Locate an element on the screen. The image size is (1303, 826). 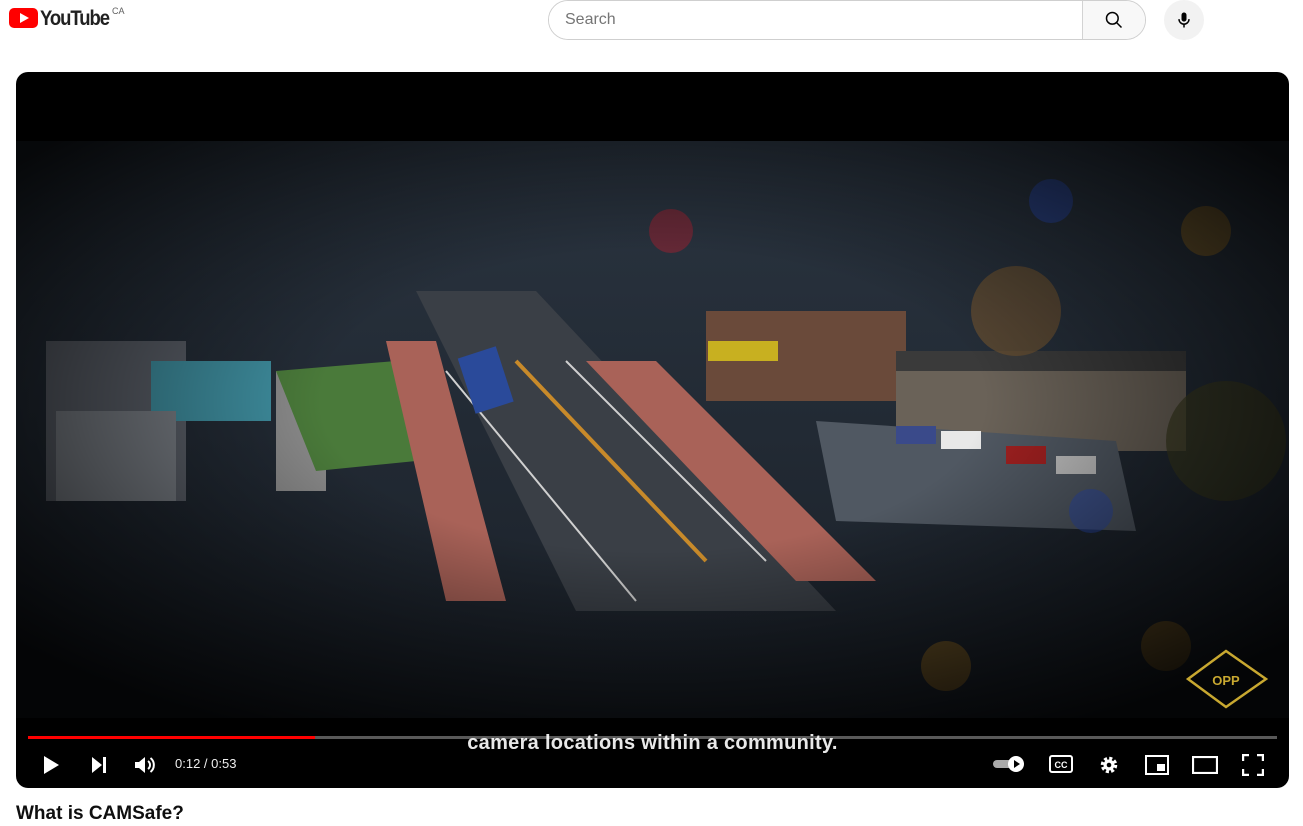
captions-icon: CC is located at coordinates (1061, 764).